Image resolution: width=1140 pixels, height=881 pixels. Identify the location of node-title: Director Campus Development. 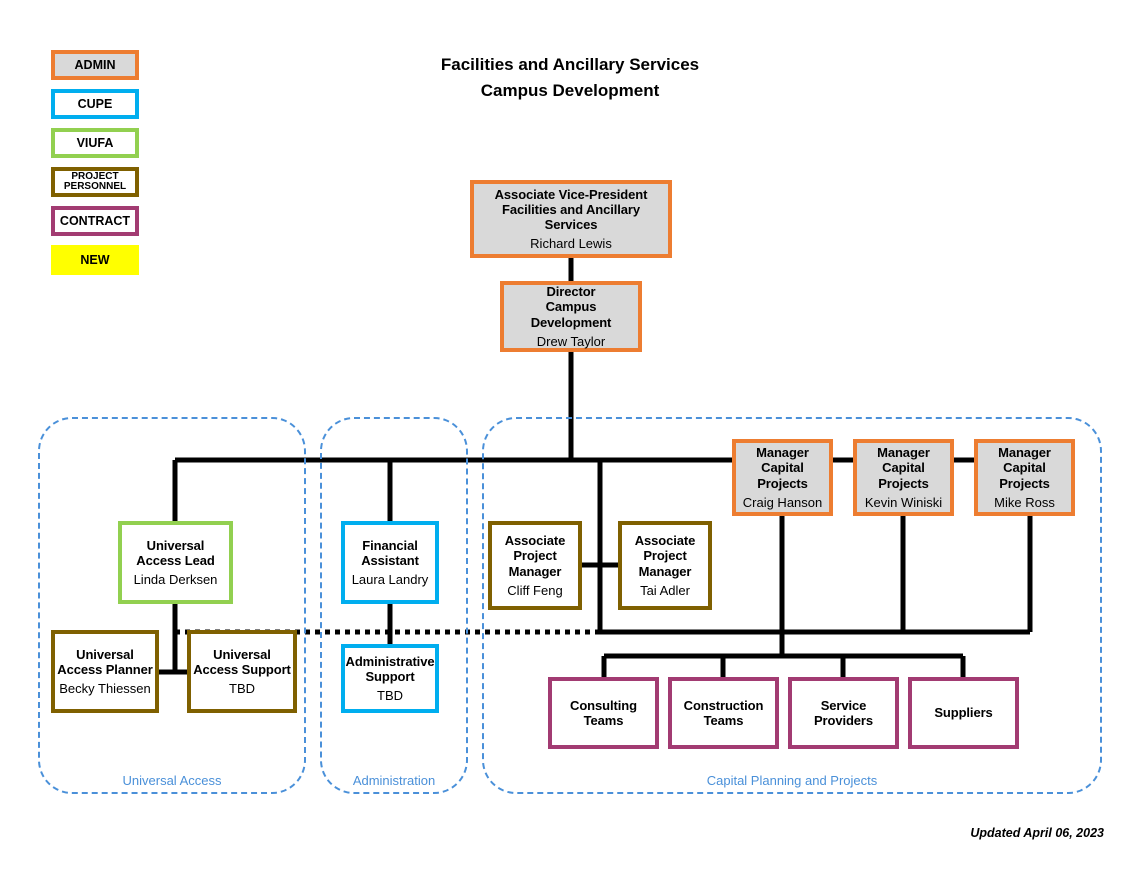
(571, 306).